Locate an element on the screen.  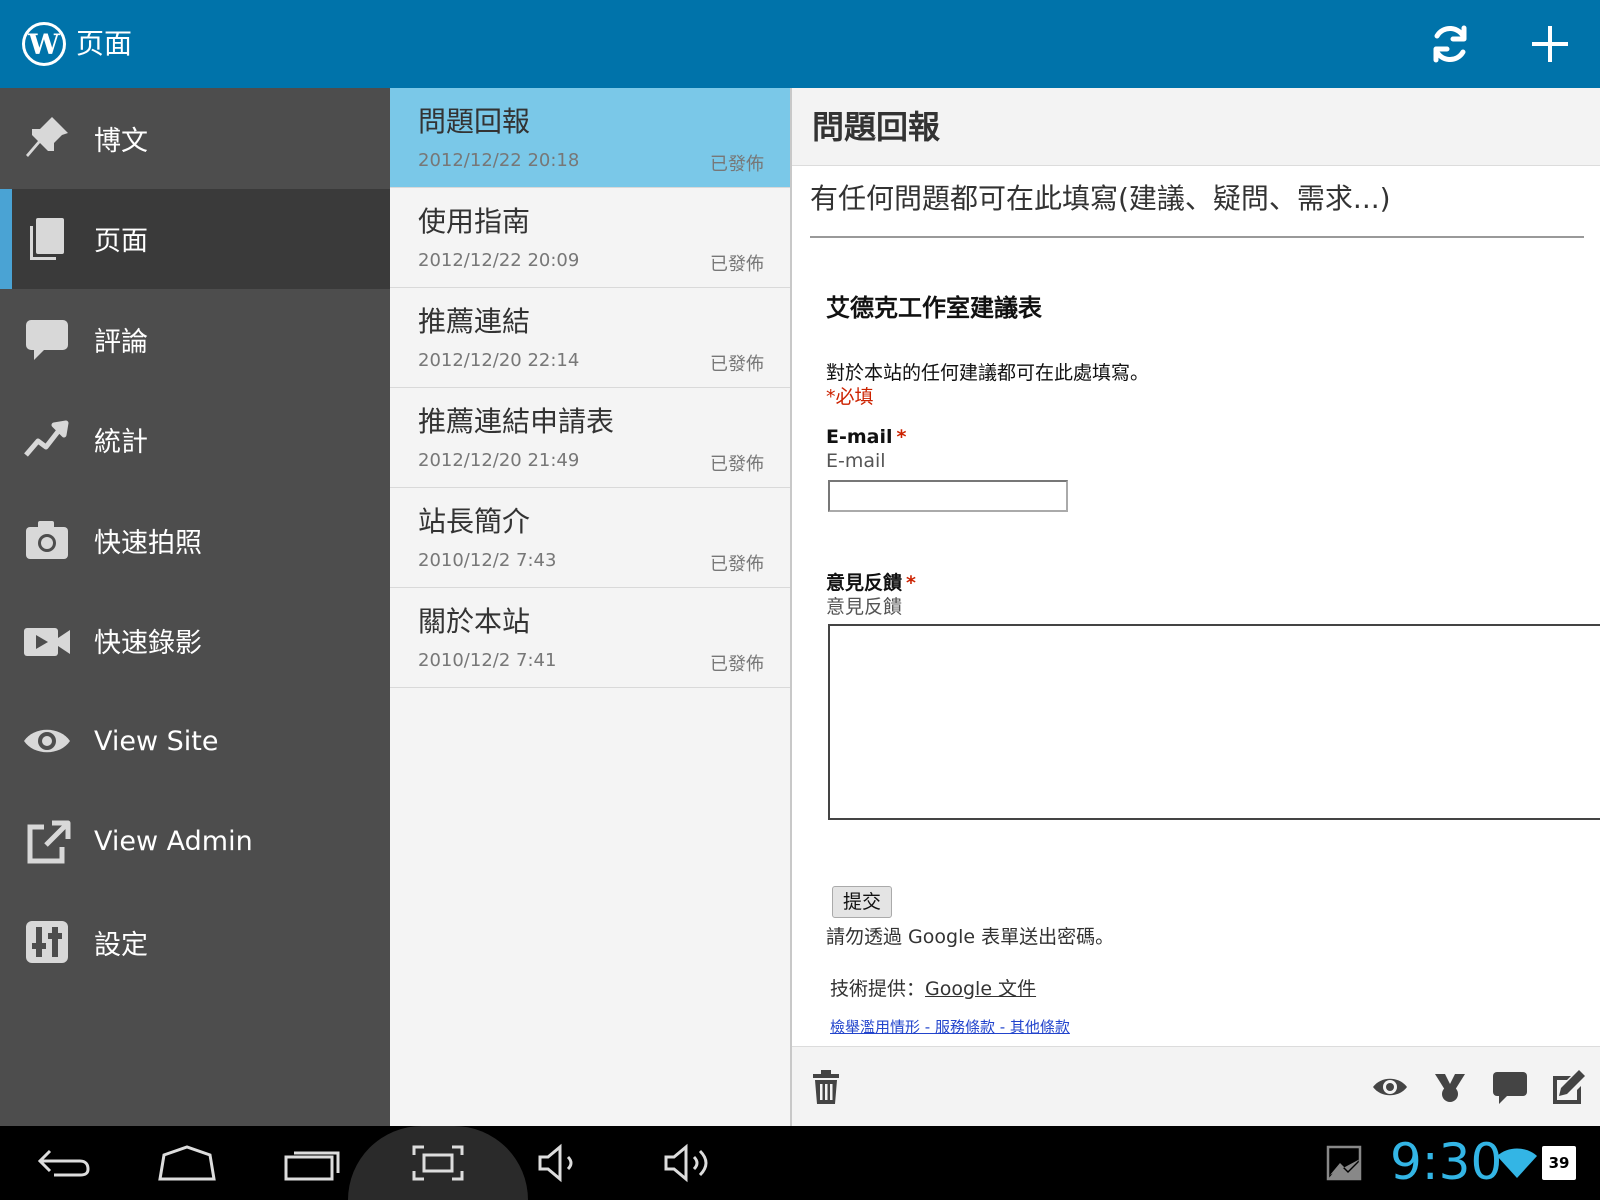
list-item: 推薦連結申請表 2012/12/20 21:49 已發佈 is located at coordinates (590, 438).